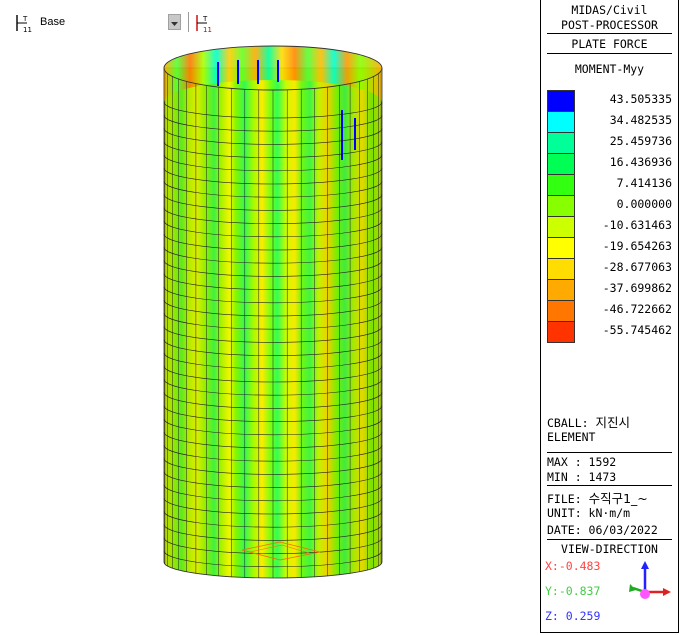  Describe the element at coordinates (609, 10) in the screenshot. I see `app-name: MIDAS/Civil` at that location.